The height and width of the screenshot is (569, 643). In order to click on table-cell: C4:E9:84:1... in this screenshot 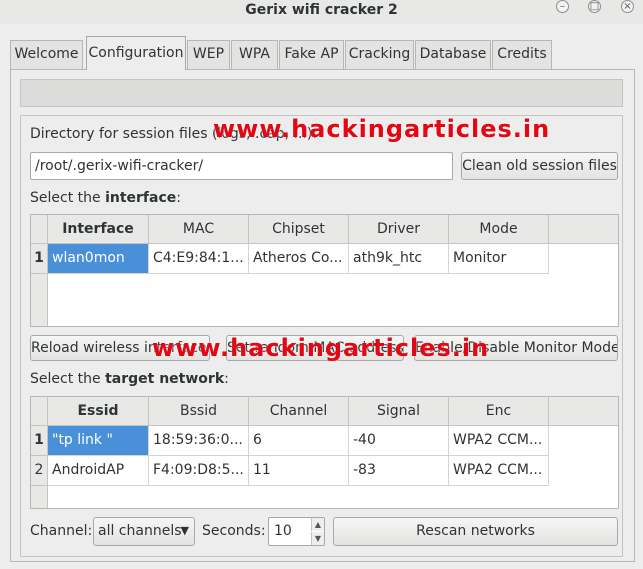, I will do `click(199, 259)`.